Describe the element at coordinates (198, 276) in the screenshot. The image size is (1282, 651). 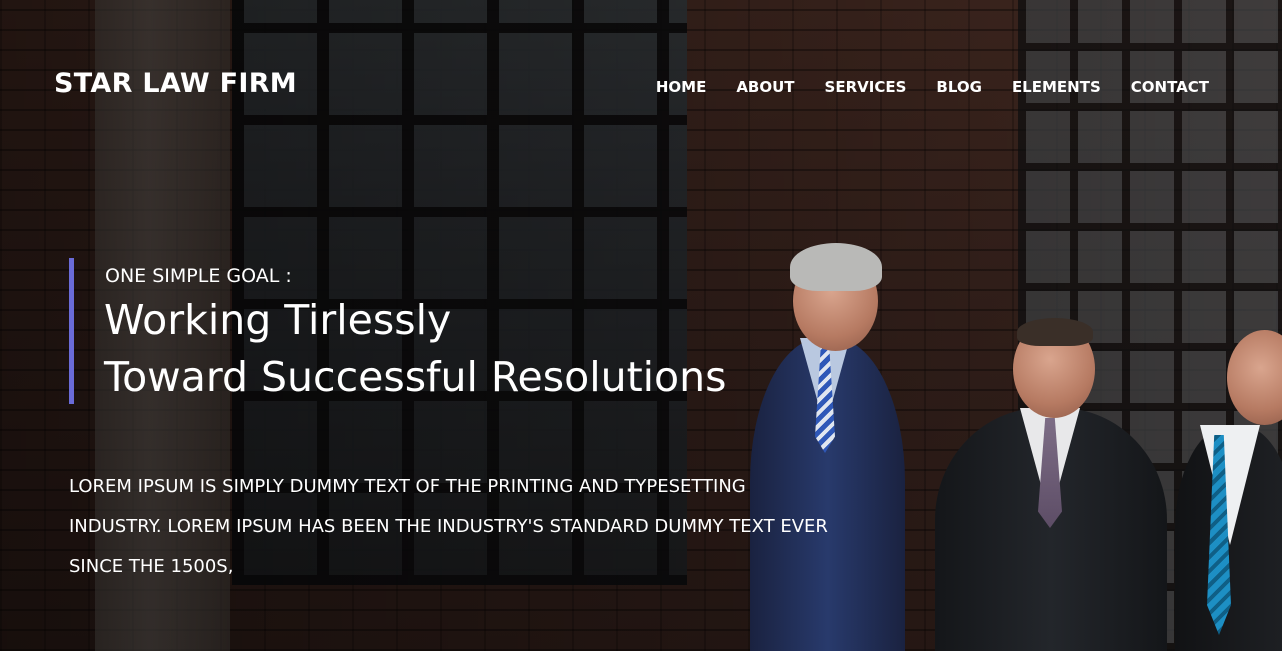
I see `hero-kicker: ONE SIMPLE GOAL :` at that location.